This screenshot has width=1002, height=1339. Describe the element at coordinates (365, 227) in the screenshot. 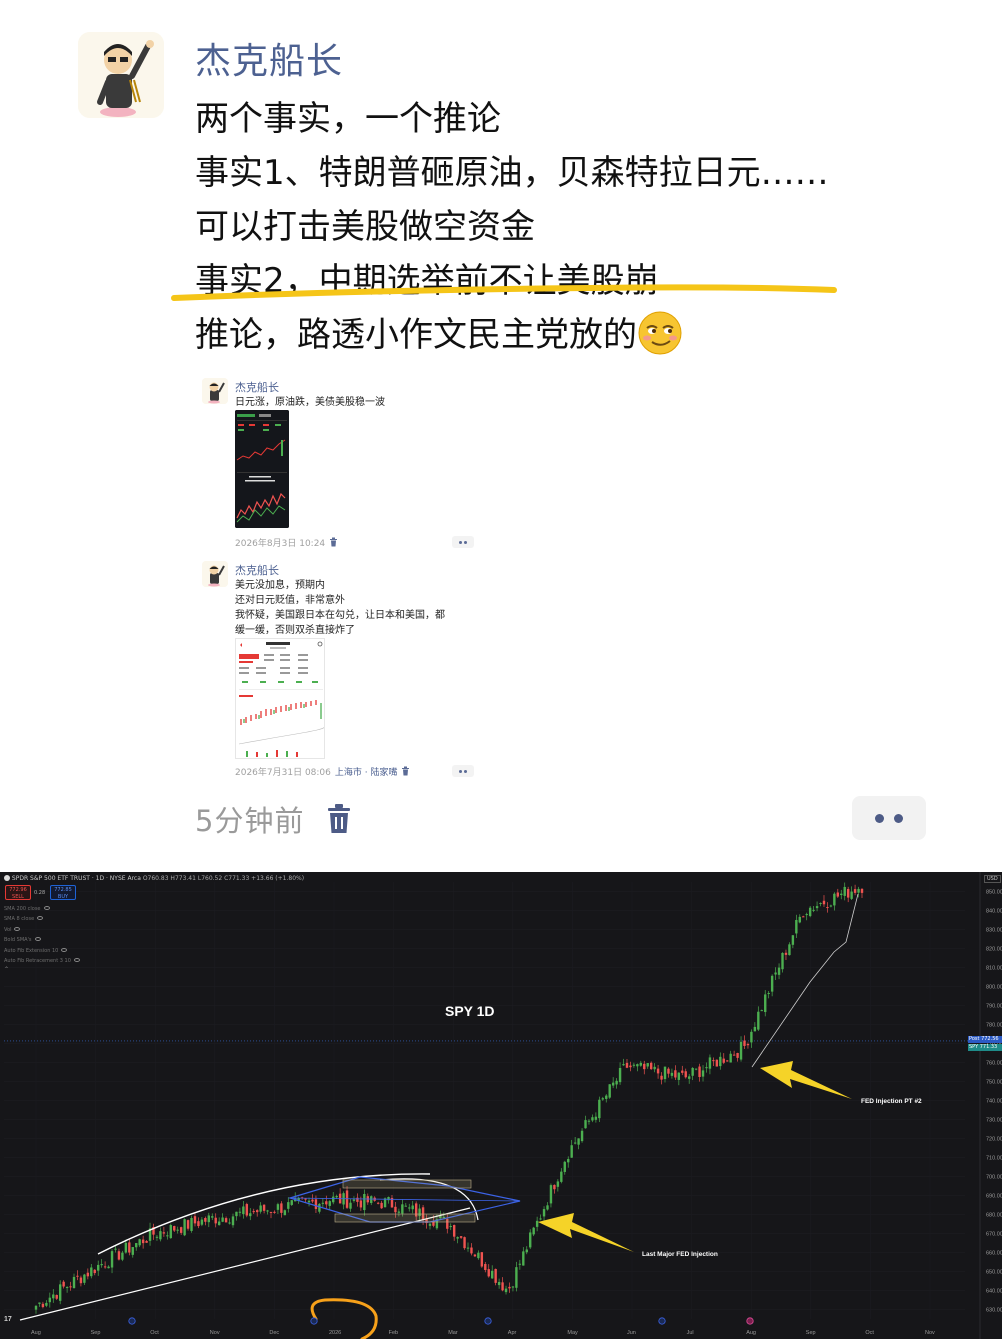

I see `post-line: 可以打击美股做空资金` at that location.